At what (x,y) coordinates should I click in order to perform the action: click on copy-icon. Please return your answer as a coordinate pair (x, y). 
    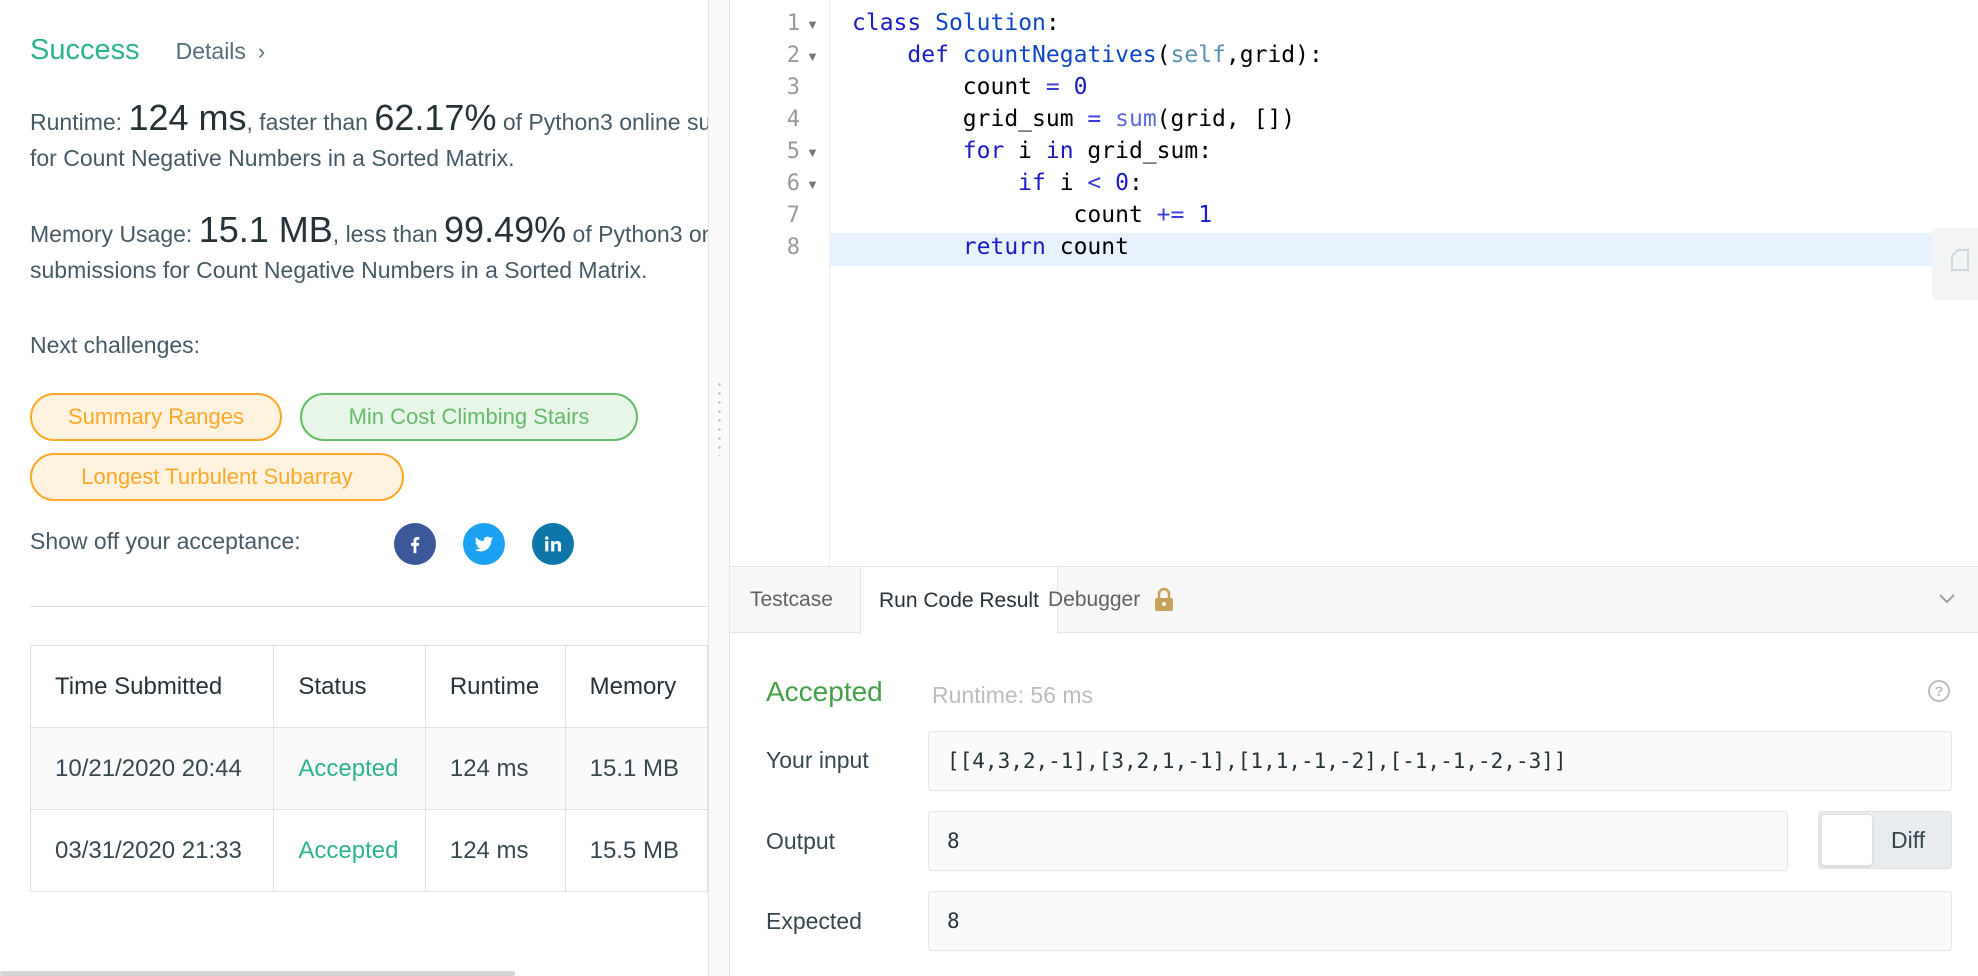
    Looking at the image, I should click on (1960, 260).